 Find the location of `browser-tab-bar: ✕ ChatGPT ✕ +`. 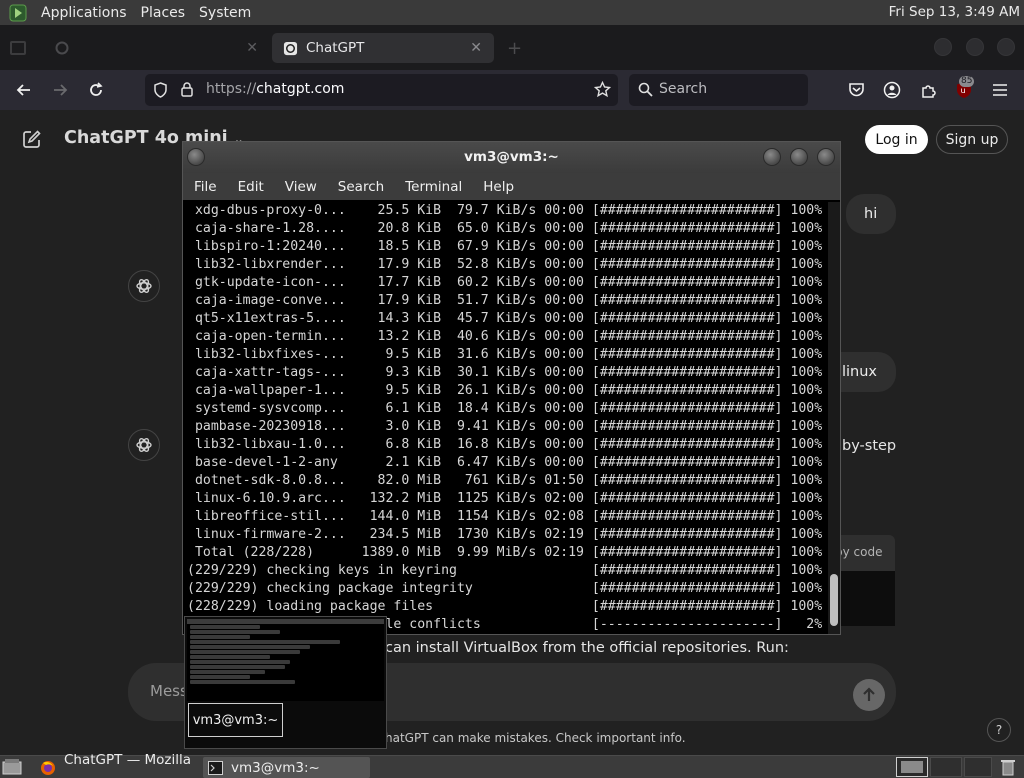

browser-tab-bar: ✕ ChatGPT ✕ + is located at coordinates (512, 47).